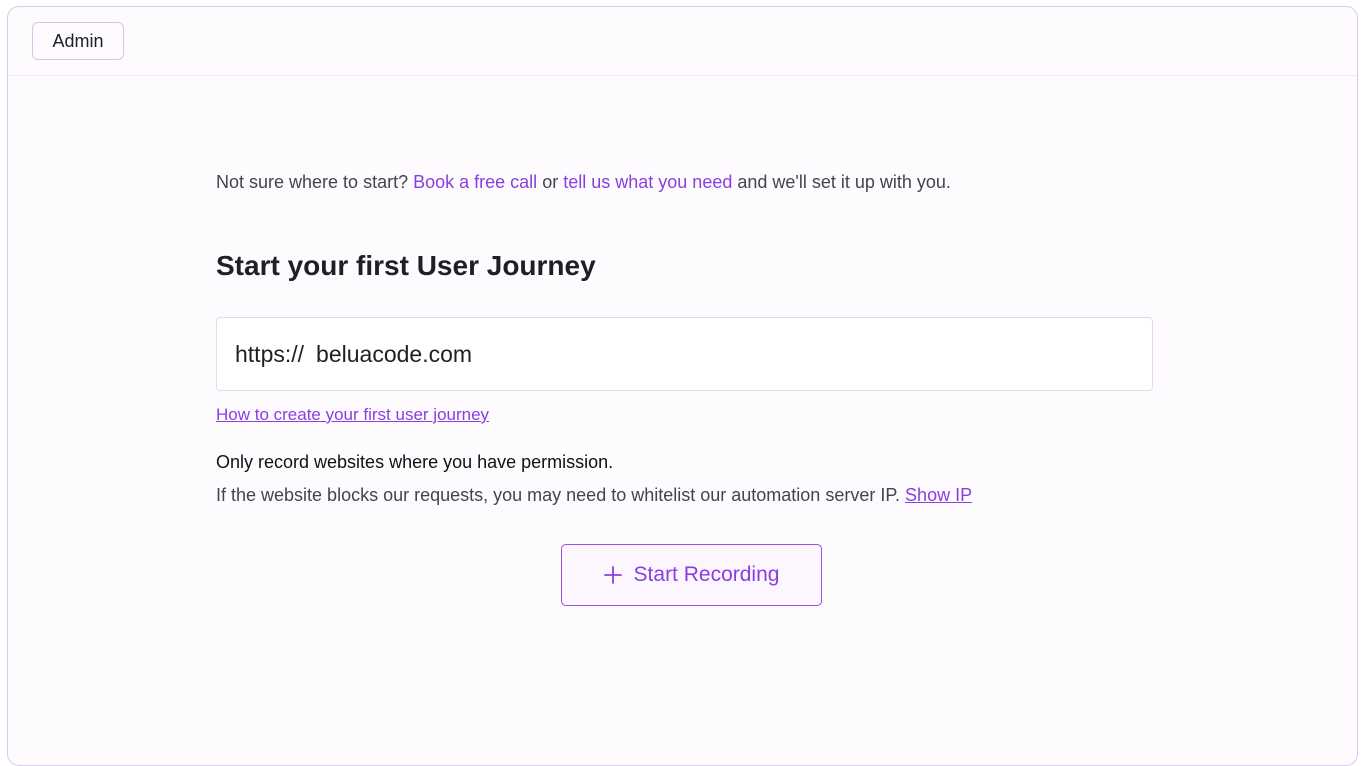  What do you see at coordinates (312, 182) in the screenshot?
I see `intro-prefix: Not sure where to start?` at bounding box center [312, 182].